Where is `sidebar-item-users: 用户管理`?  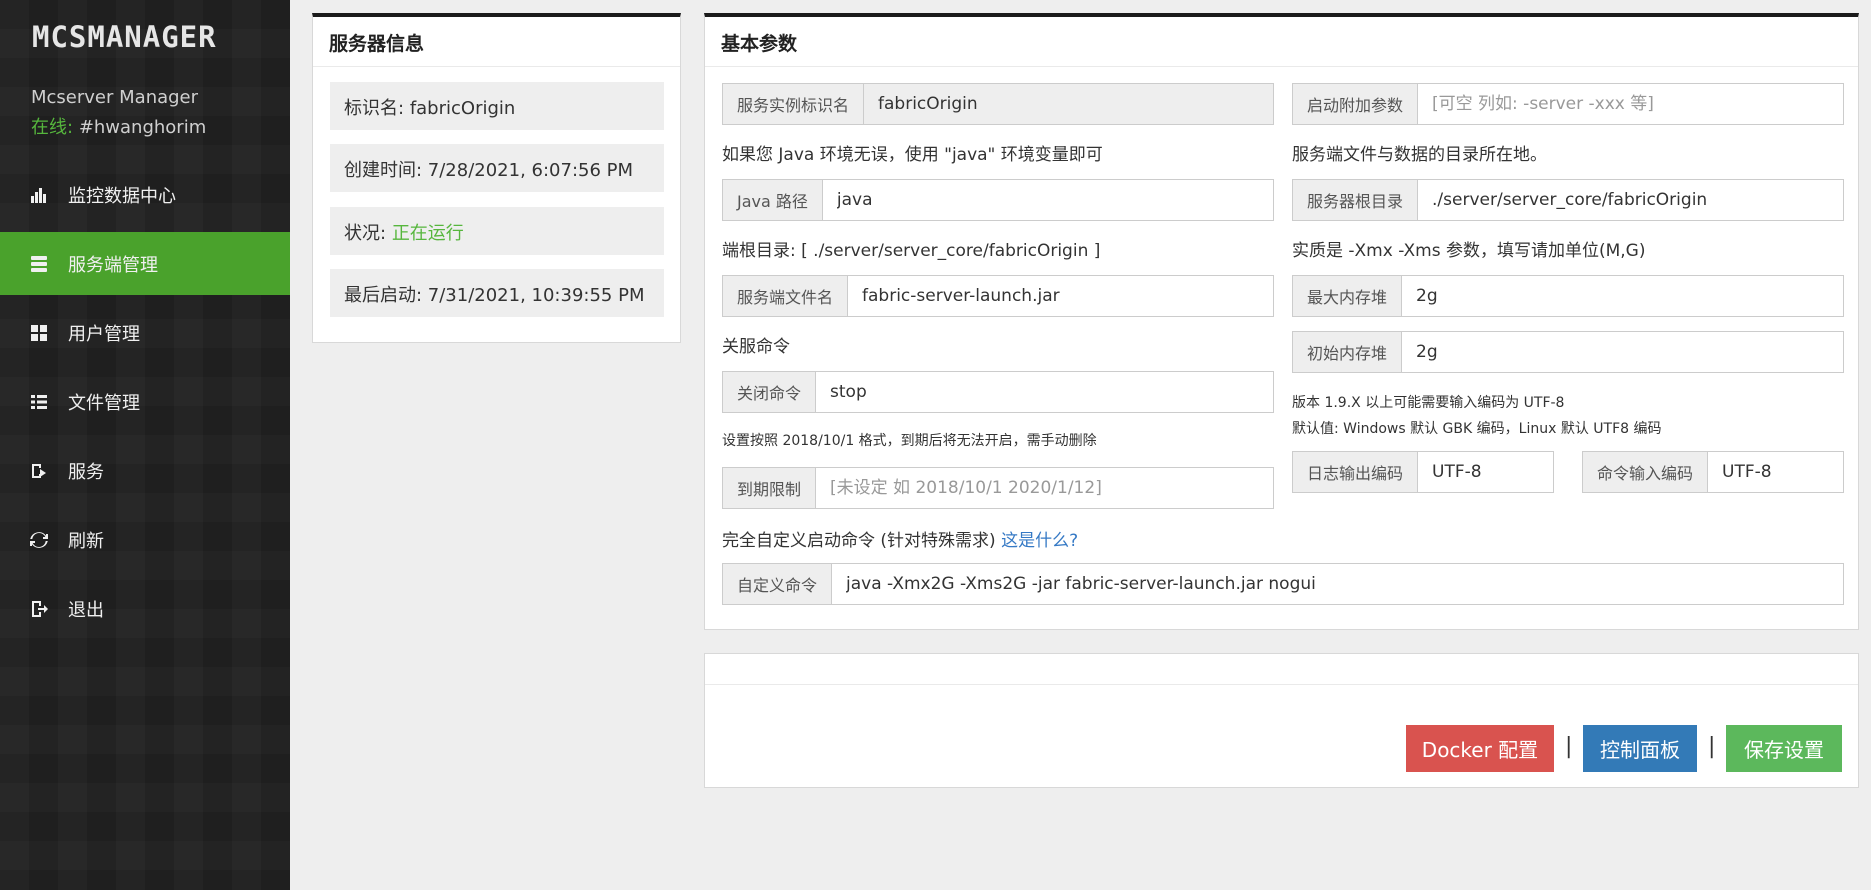
sidebar-item-users: 用户管理 is located at coordinates (145, 332).